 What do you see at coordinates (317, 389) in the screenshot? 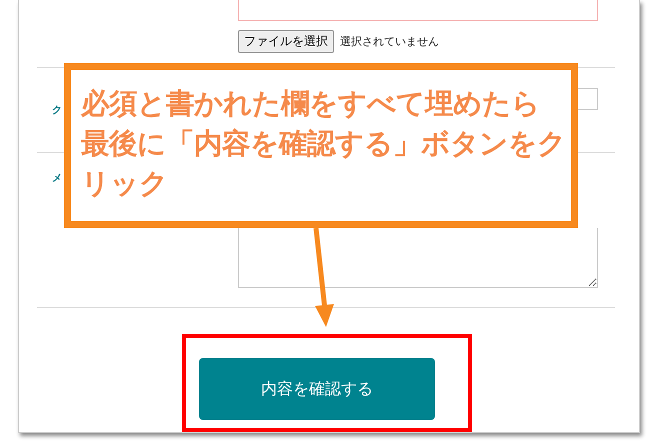
I see `confirm-button: 内容を確認する` at bounding box center [317, 389].